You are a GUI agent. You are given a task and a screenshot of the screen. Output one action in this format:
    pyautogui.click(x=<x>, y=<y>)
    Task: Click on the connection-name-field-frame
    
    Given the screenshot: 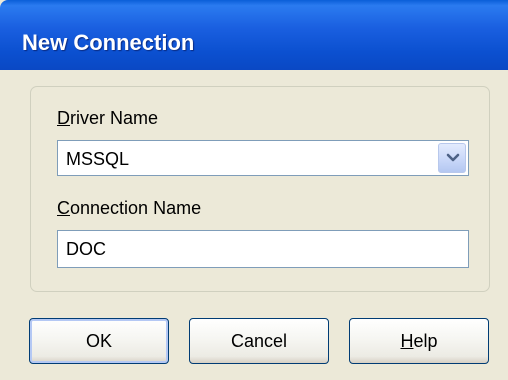 What is the action you would take?
    pyautogui.click(x=263, y=249)
    